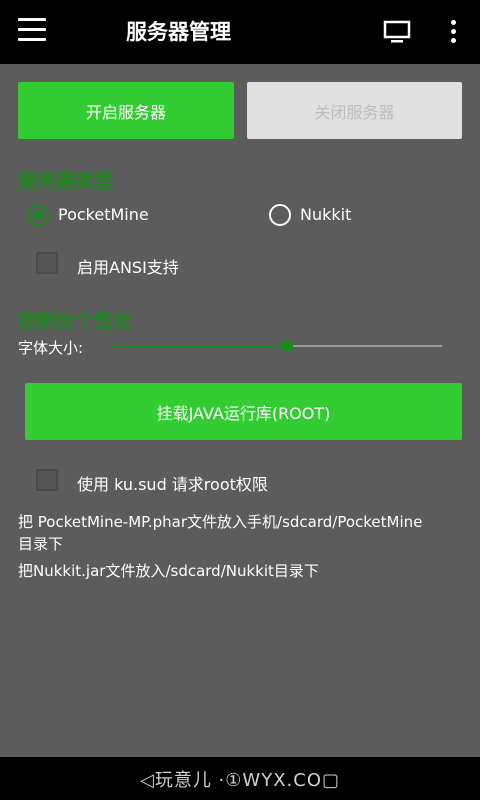 The width and height of the screenshot is (480, 800). Describe the element at coordinates (172, 483) in the screenshot. I see `kusud-checkbox-label: 使用 ku.sud 请求root权限` at that location.